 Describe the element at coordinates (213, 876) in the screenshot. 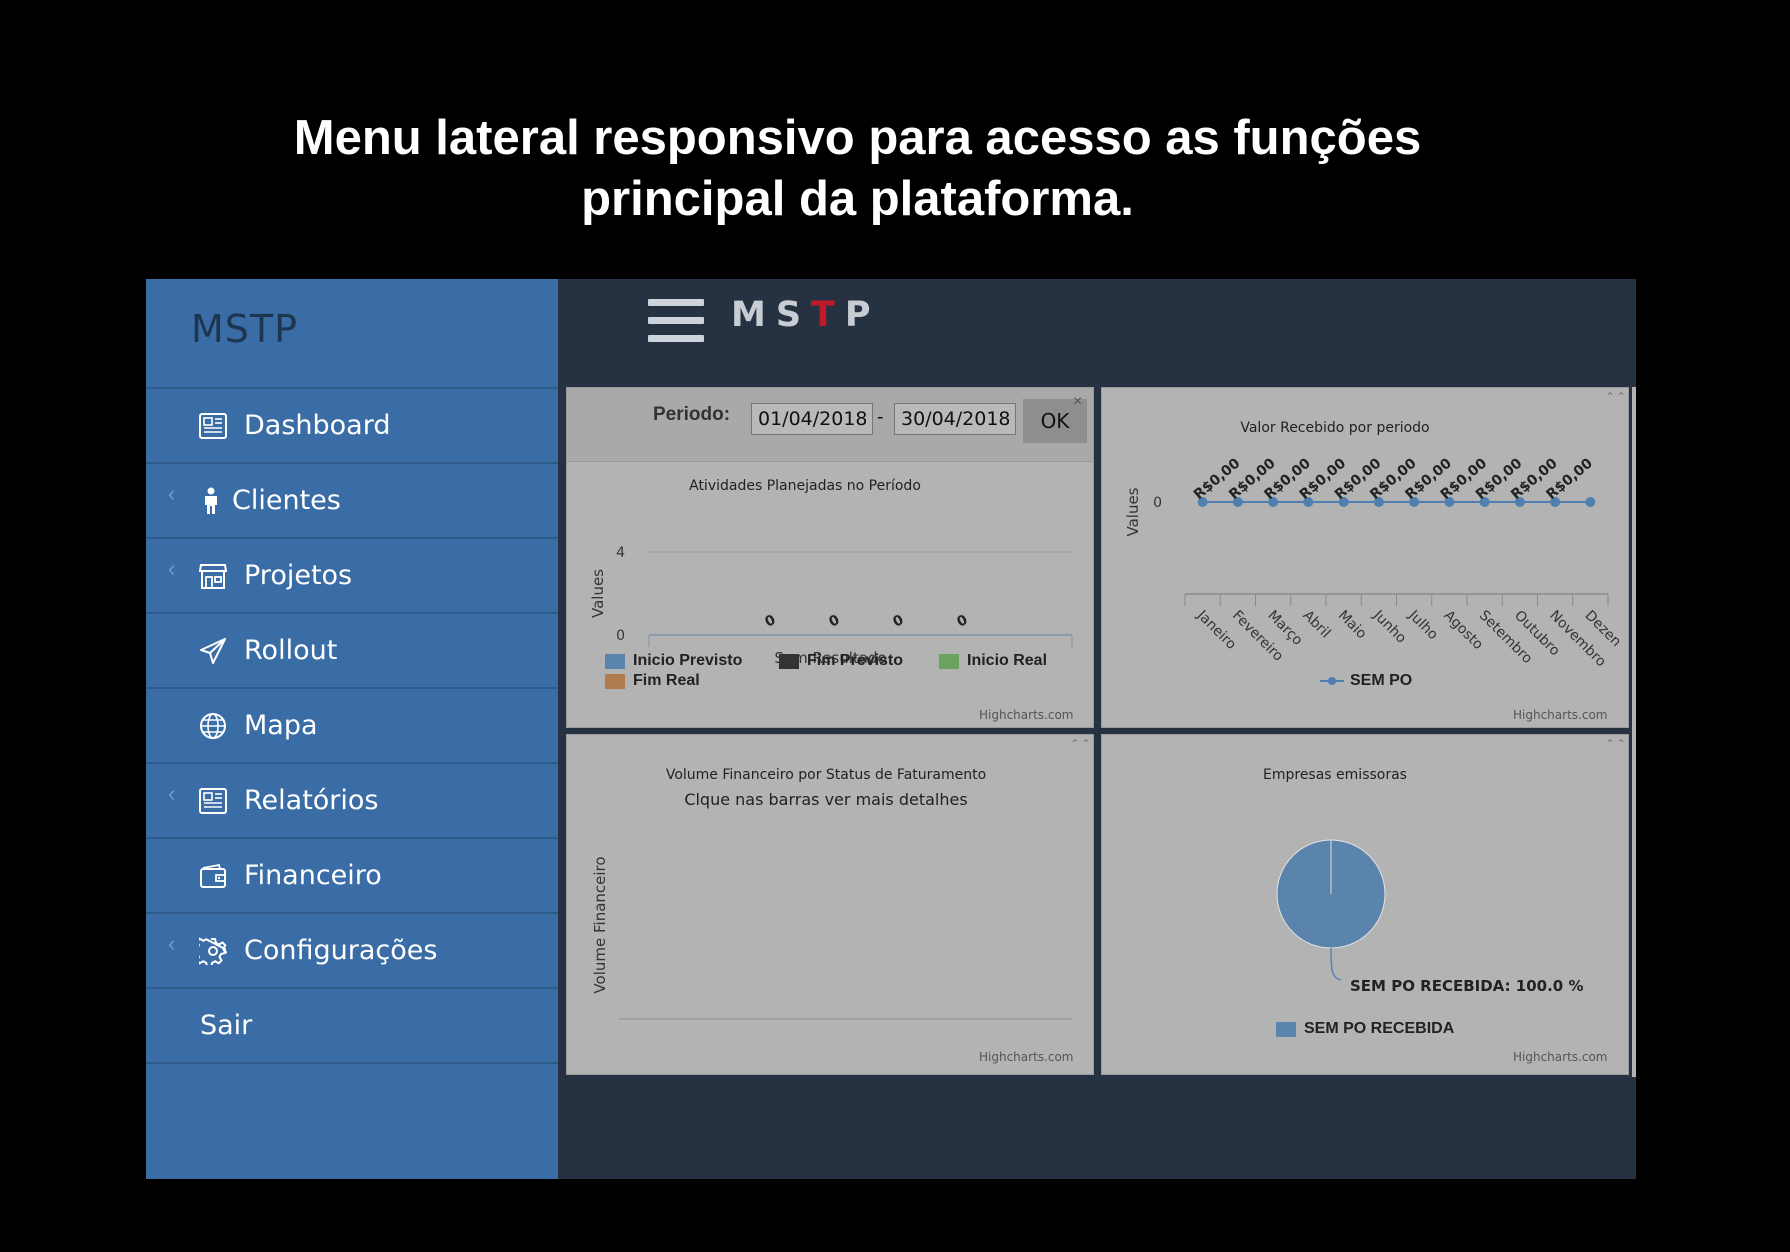

I see `wallet-icon` at that location.